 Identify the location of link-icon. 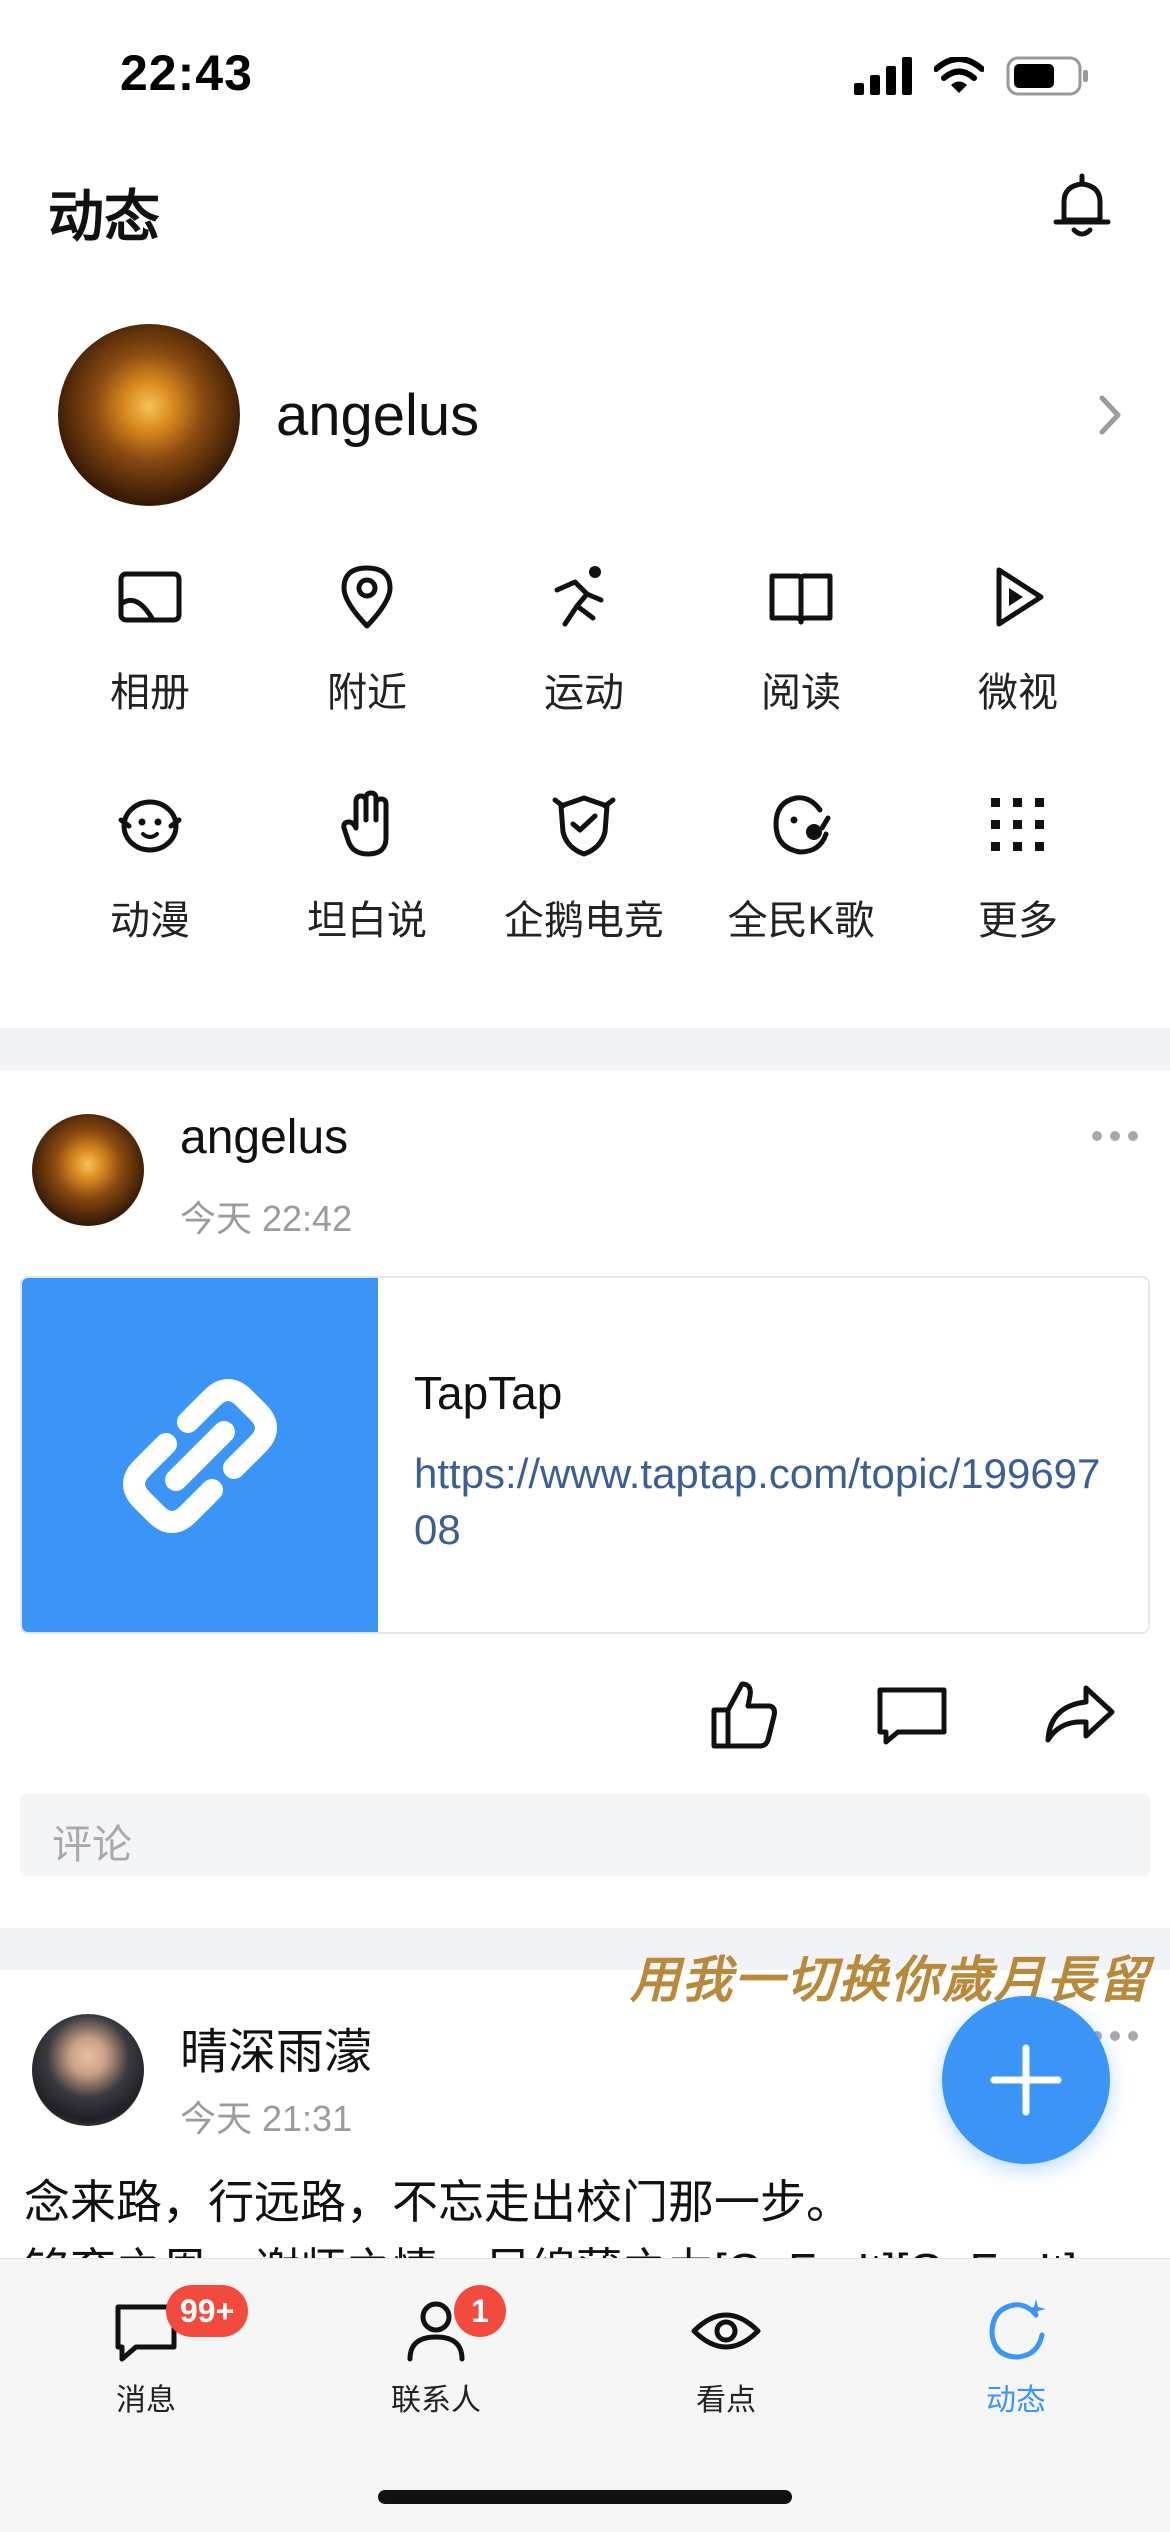
(200, 1456).